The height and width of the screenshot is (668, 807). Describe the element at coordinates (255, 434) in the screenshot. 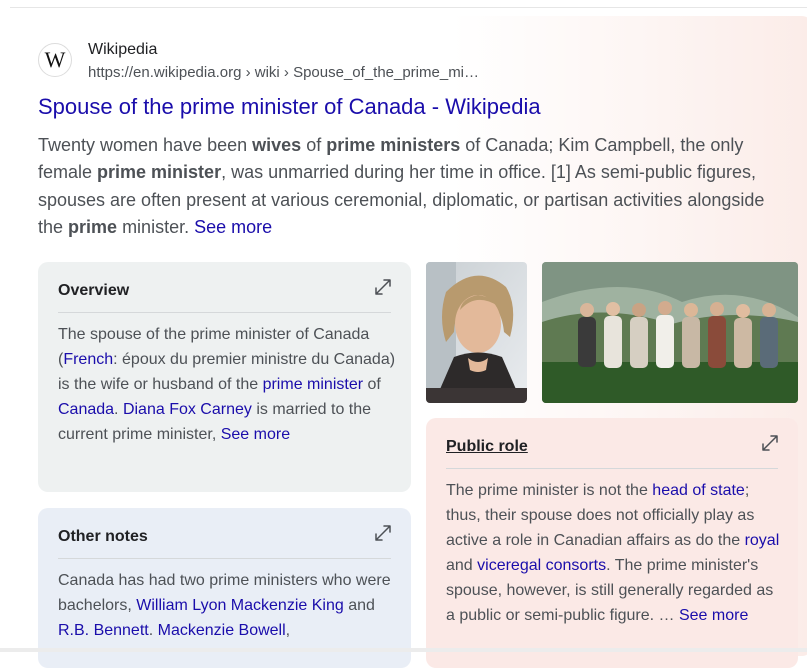

I see `overview-see-more-link: See more` at that location.